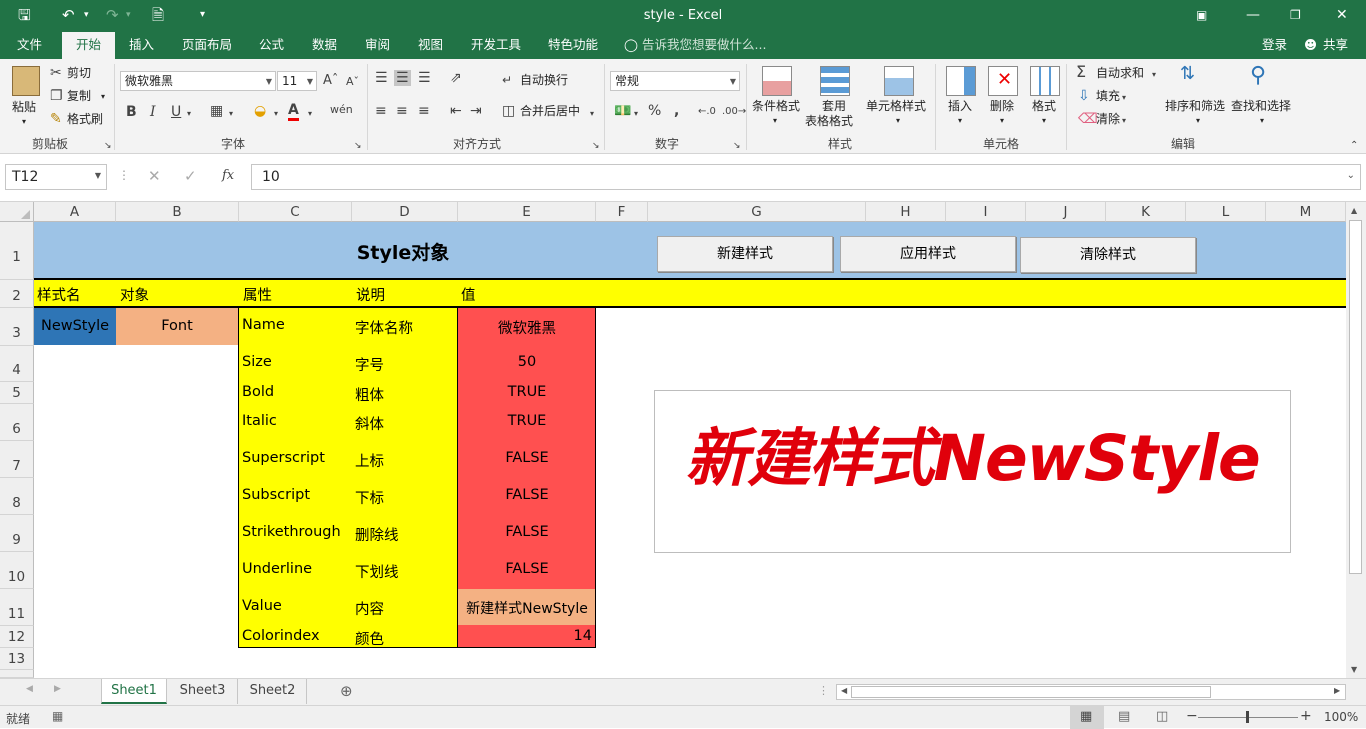 This screenshot has width=1366, height=729. What do you see at coordinates (17, 393) in the screenshot?
I see `row-header: 5` at bounding box center [17, 393].